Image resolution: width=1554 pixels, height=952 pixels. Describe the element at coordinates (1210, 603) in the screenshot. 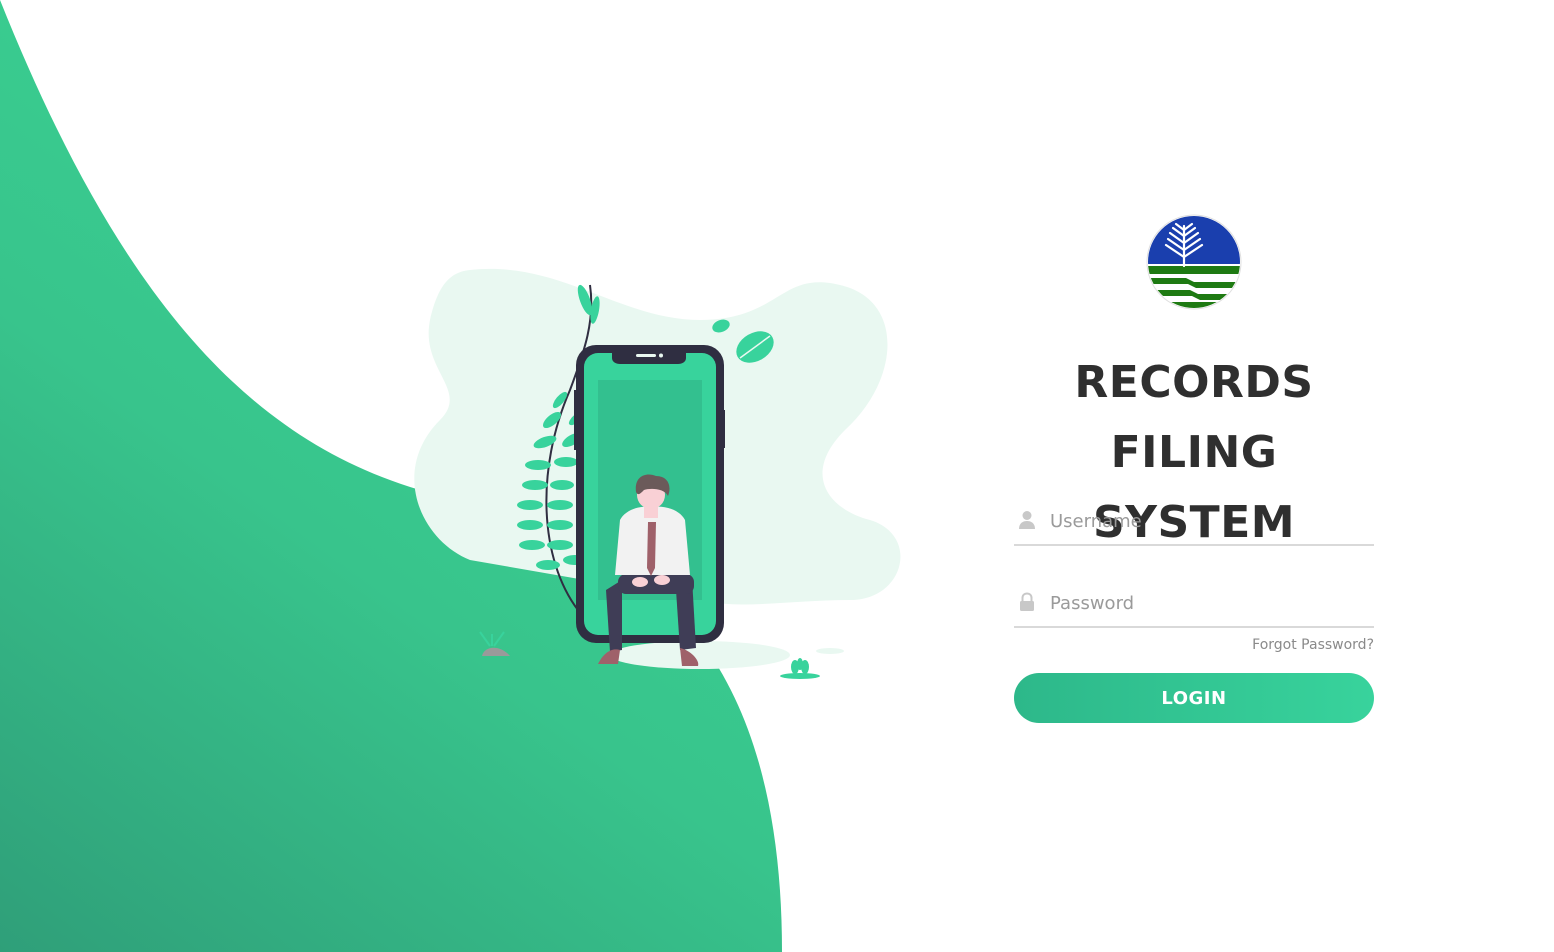

I see `password-input` at that location.